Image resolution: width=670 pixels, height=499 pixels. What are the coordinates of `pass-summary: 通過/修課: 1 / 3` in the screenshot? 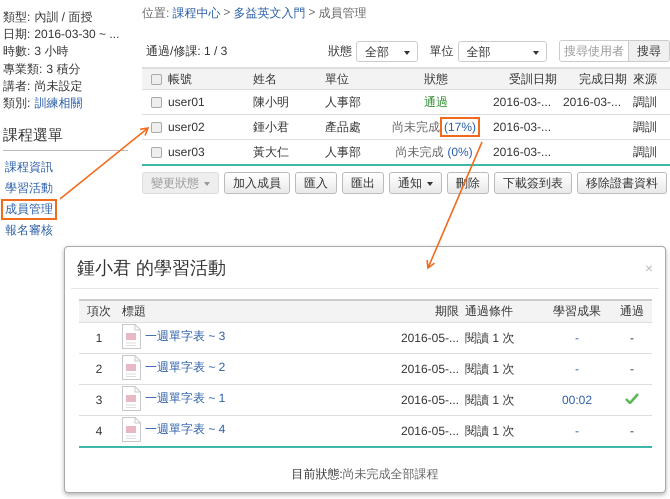 It's located at (187, 51).